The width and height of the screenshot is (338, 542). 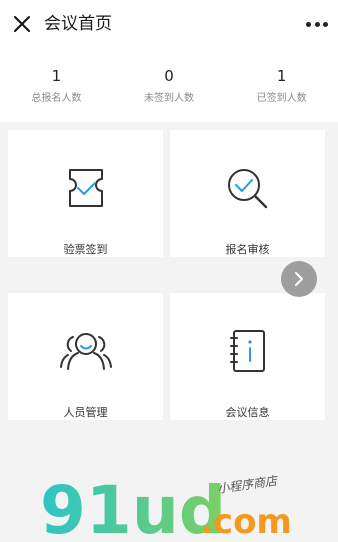 I want to click on menu-meeting-info: 会议信息, so click(x=247, y=356).